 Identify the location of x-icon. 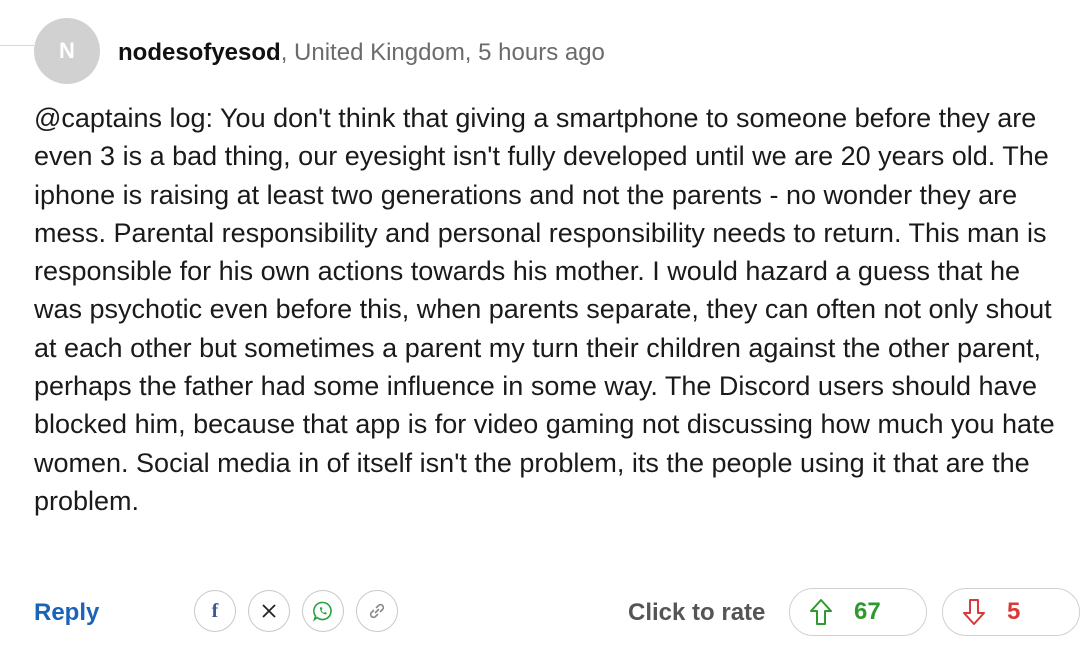
(269, 611).